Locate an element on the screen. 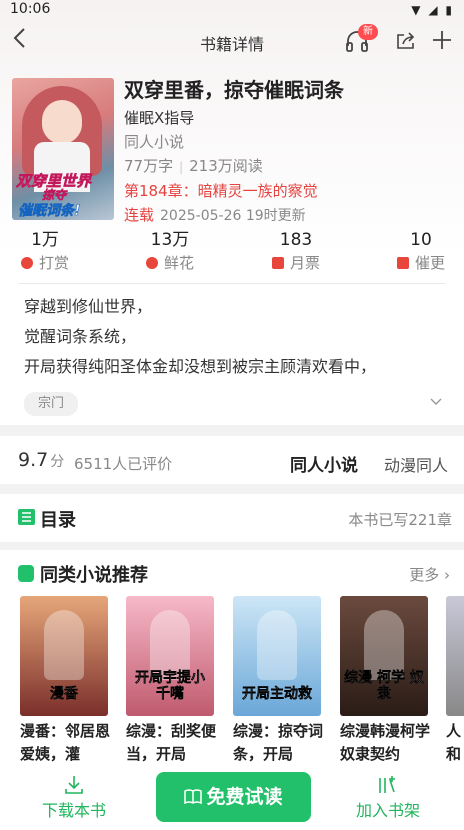 This screenshot has width=464, height=830. metrics-row: 1万 打赏 13万 鲜花 183 月票 10 催更 is located at coordinates (232, 254).